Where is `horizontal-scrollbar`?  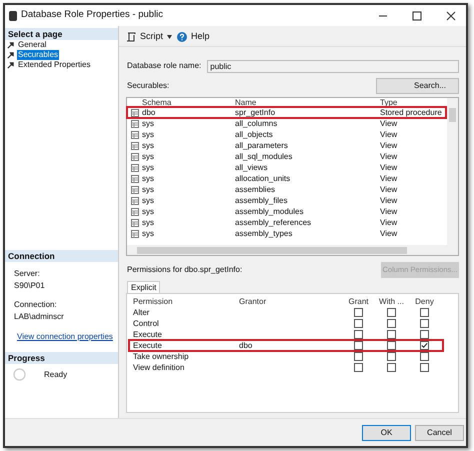
horizontal-scrollbar is located at coordinates (292, 250).